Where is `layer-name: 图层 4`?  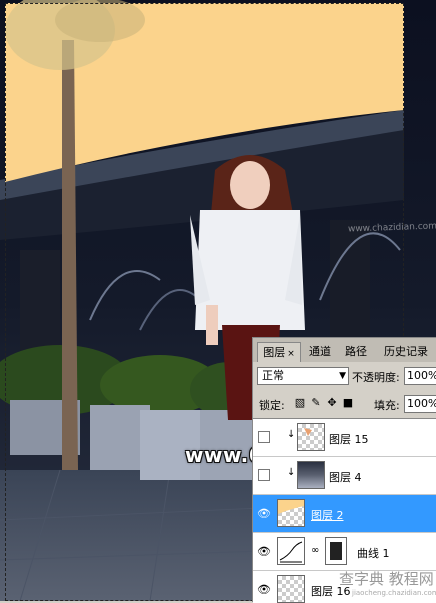
layer-name: 图层 4 is located at coordinates (345, 477).